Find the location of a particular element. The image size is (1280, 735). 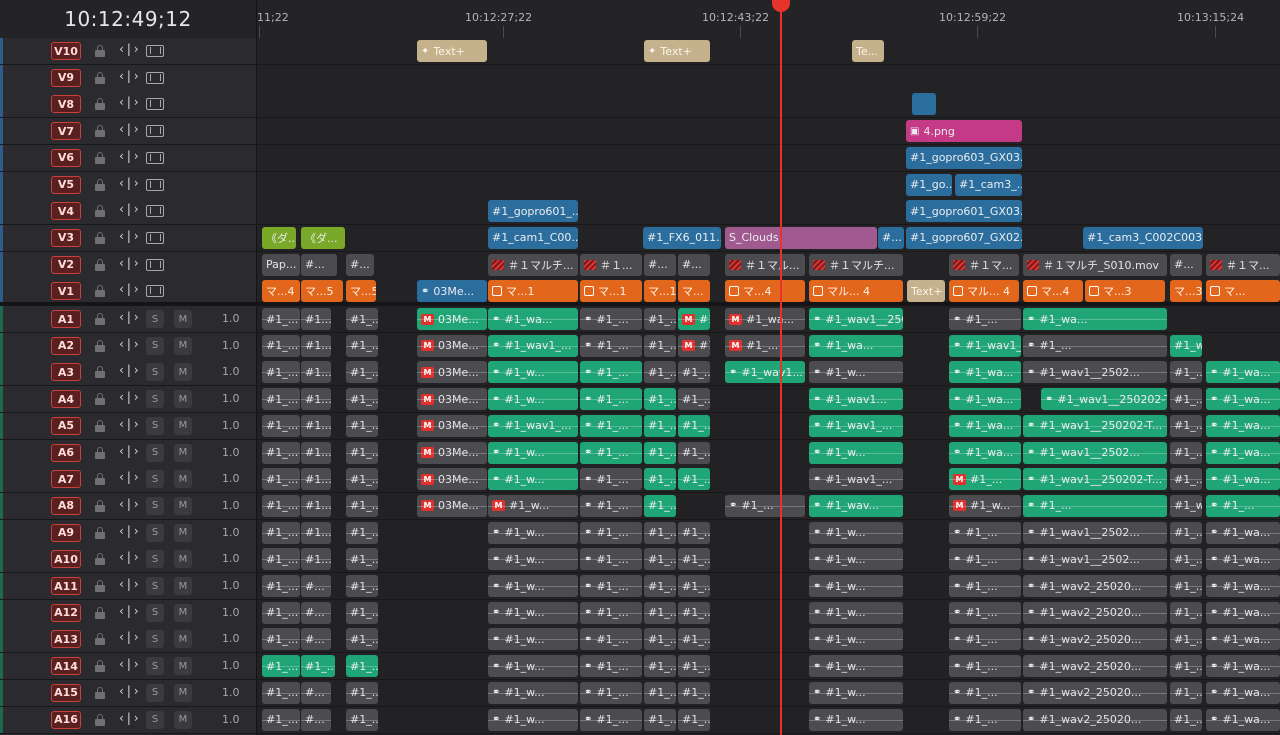

track-destination-a4: A4 is located at coordinates (66, 399).